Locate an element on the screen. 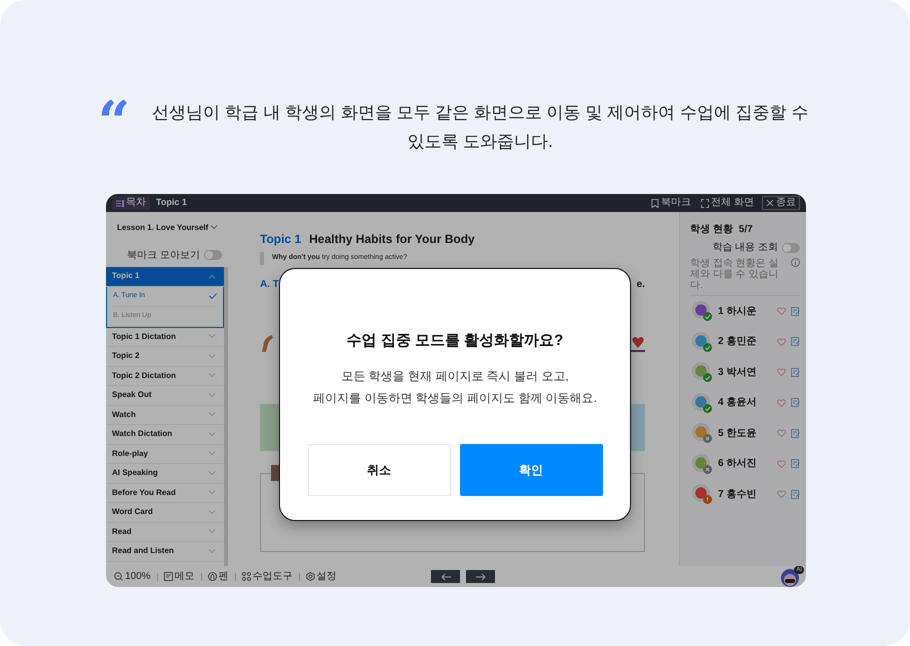 Image resolution: width=910 pixels, height=646 pixels. student-name: 5 한도윤 is located at coordinates (738, 433).